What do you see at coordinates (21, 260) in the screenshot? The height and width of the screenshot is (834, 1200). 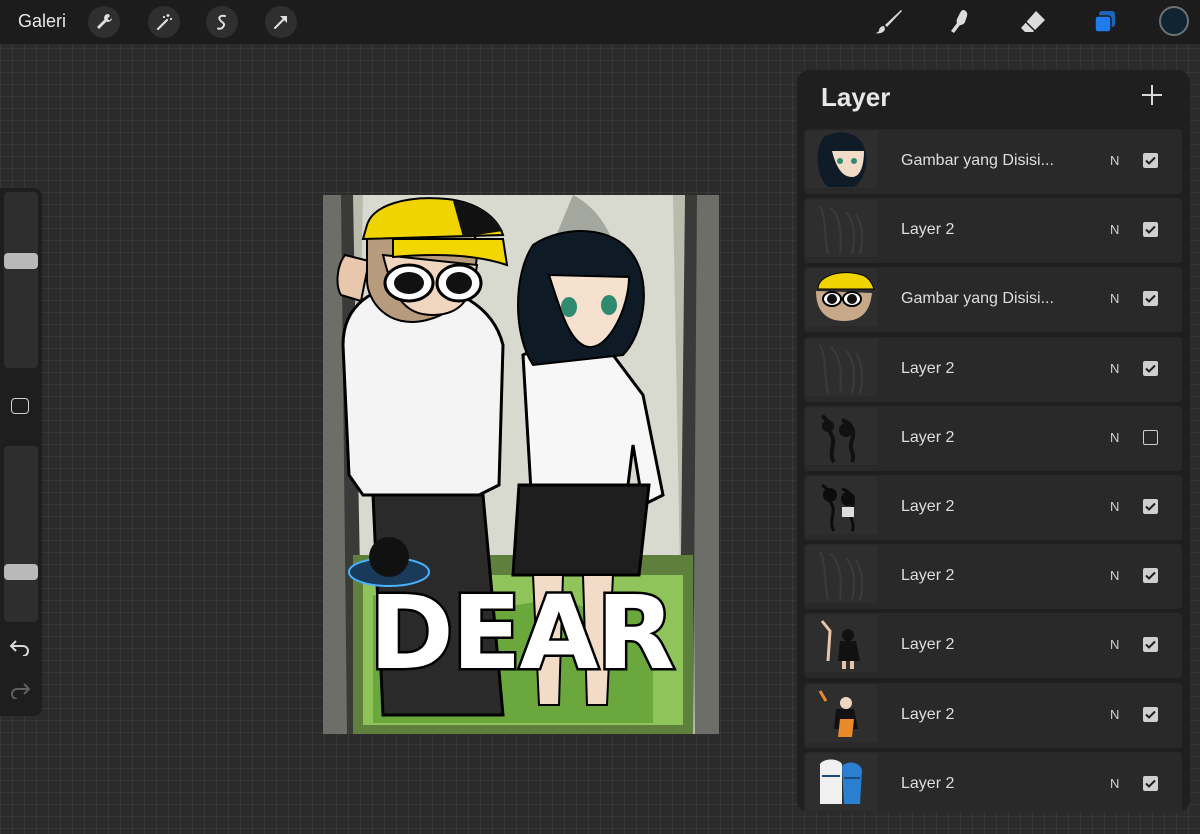 I see `brush-size-thumb` at bounding box center [21, 260].